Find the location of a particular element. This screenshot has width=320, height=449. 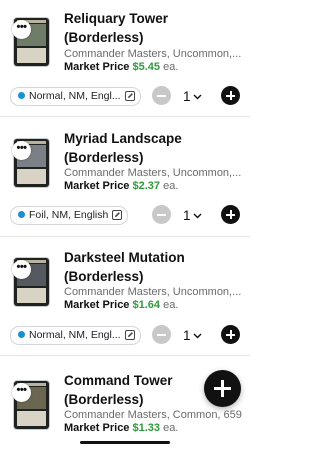

market-price: Market Price $1.33 ea. is located at coordinates (121, 428).